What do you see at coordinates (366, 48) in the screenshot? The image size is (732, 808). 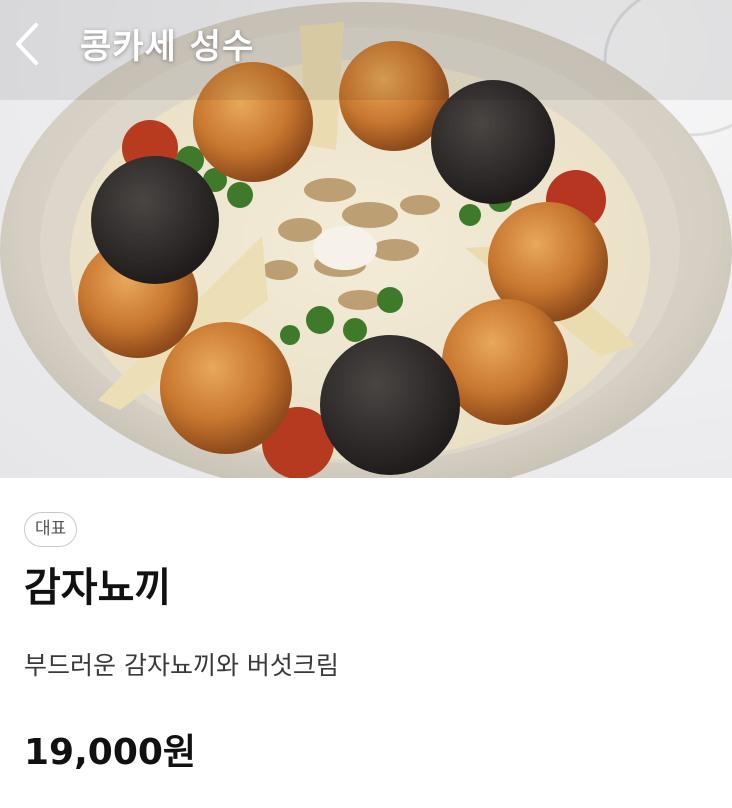 I see `top-bar: 콩카세 성수` at bounding box center [366, 48].